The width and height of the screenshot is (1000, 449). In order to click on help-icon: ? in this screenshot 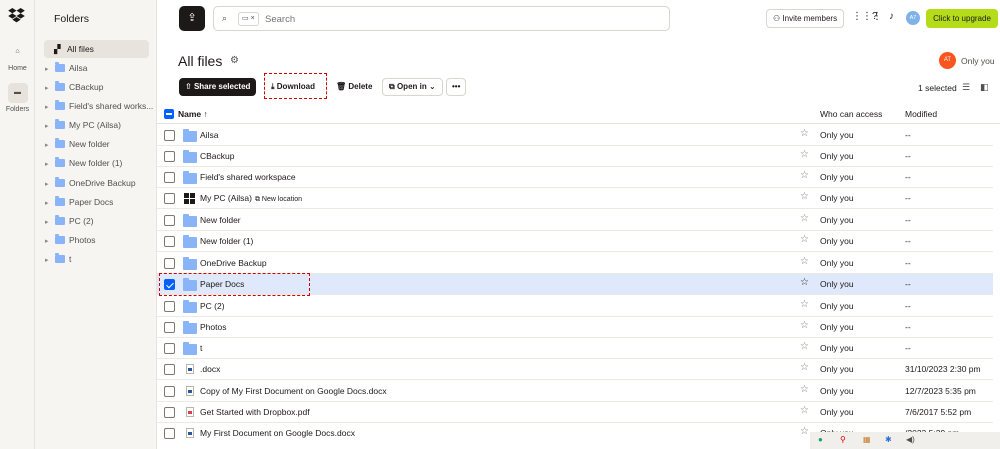, I will do `click(875, 16)`.